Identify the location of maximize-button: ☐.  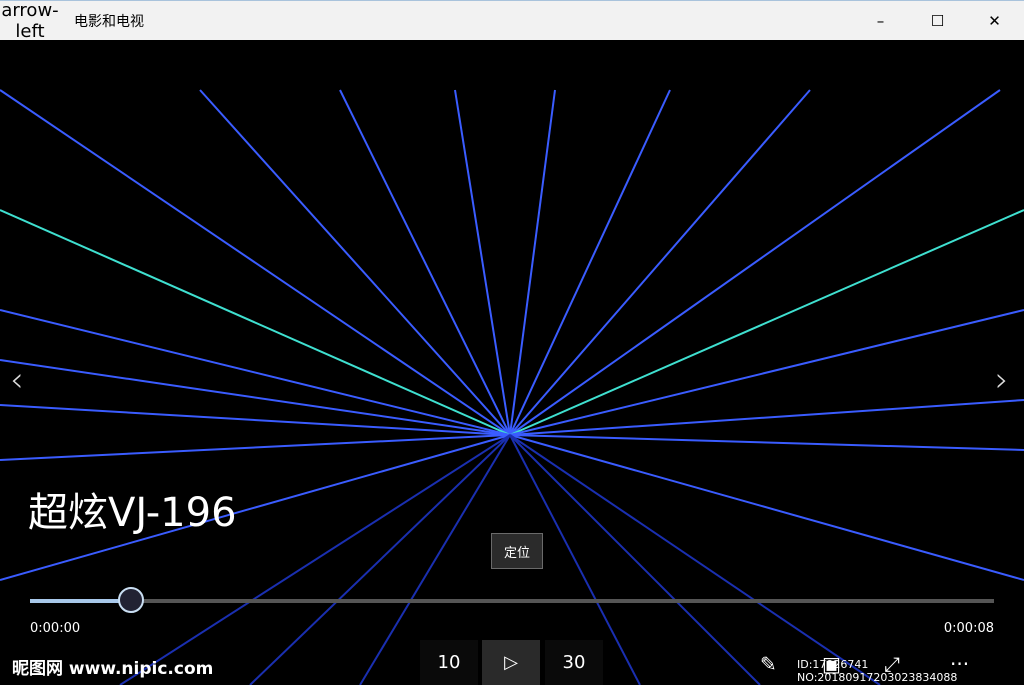
(937, 21).